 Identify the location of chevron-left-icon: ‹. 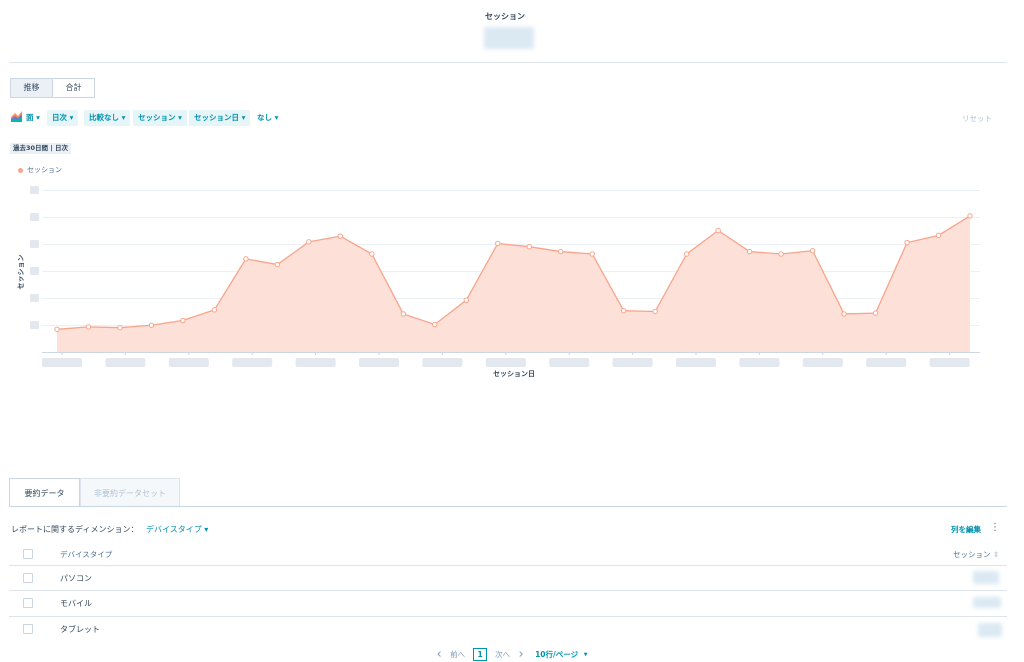
(439, 654).